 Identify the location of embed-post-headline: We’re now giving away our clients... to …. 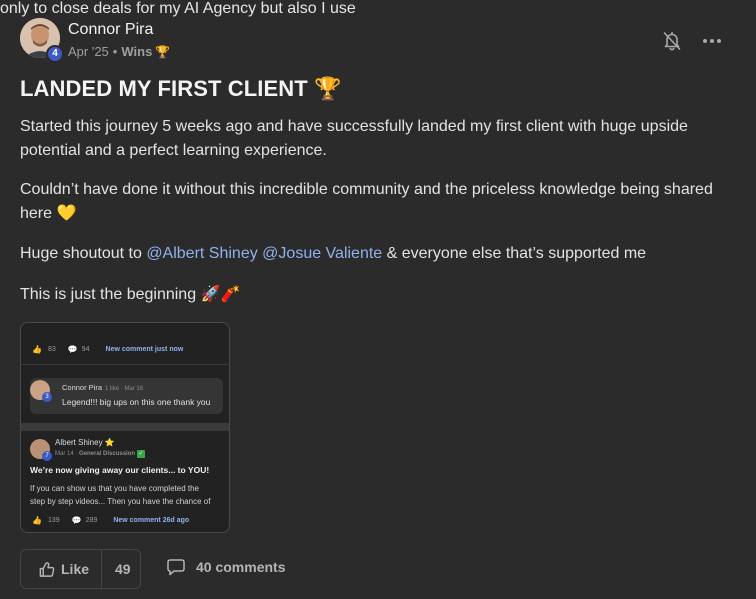
(120, 470).